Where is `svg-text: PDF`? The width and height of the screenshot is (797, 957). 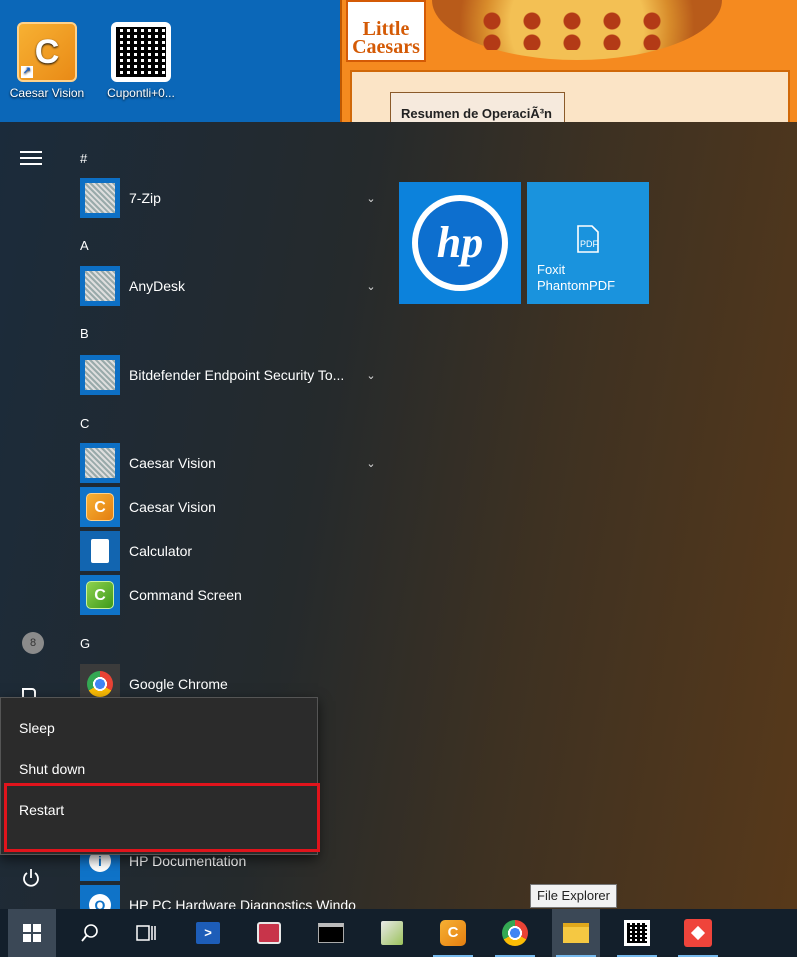 svg-text: PDF is located at coordinates (589, 244).